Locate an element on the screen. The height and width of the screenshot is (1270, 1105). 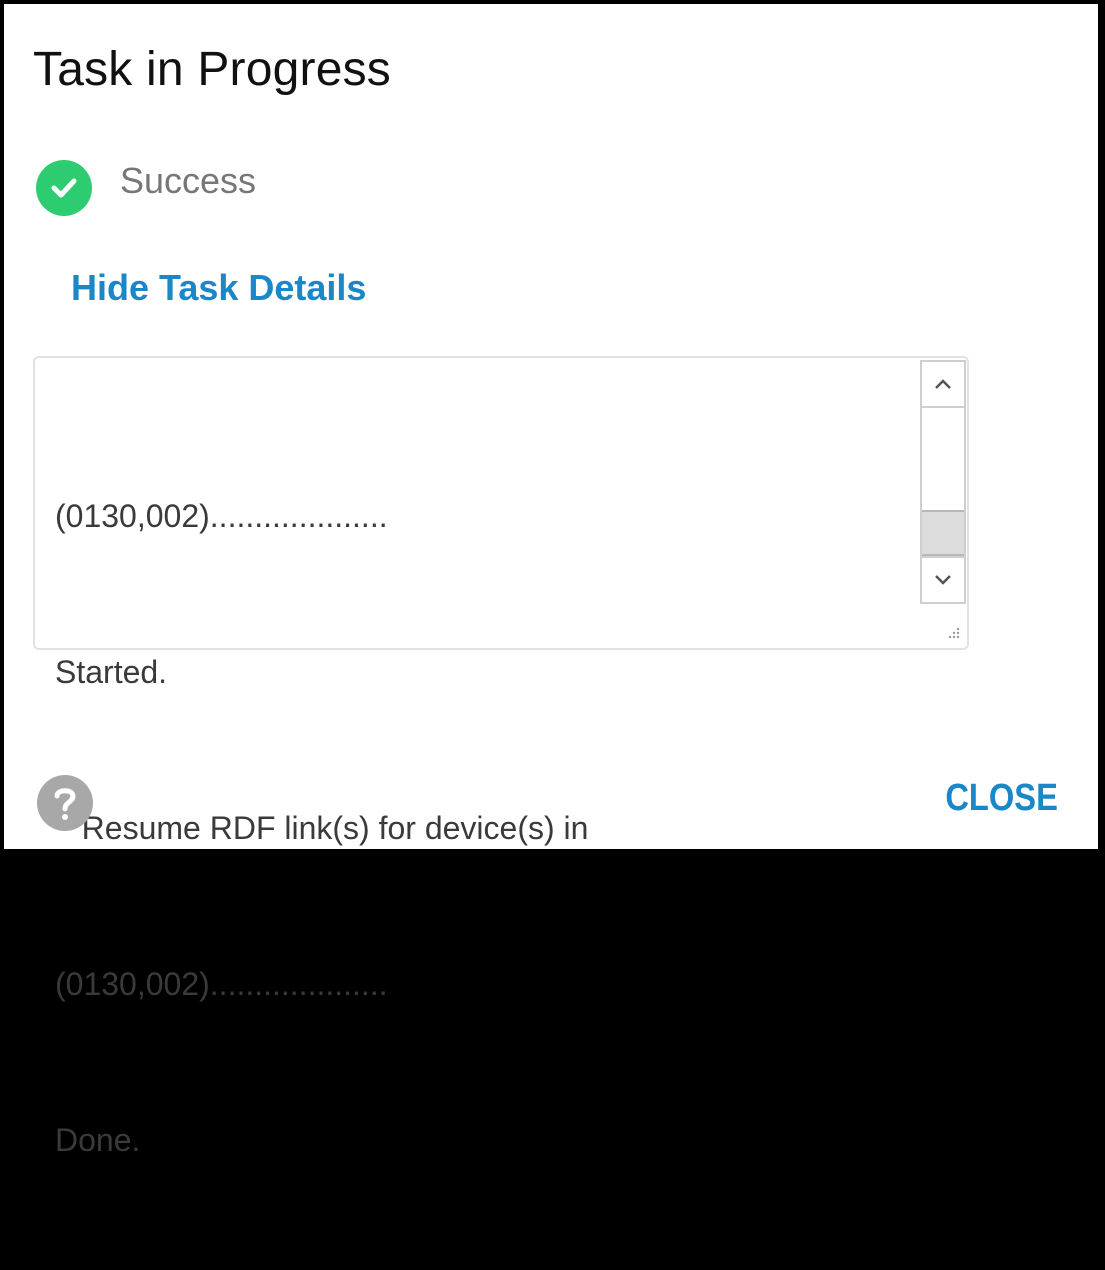
question-circle-icon is located at coordinates (65, 803).